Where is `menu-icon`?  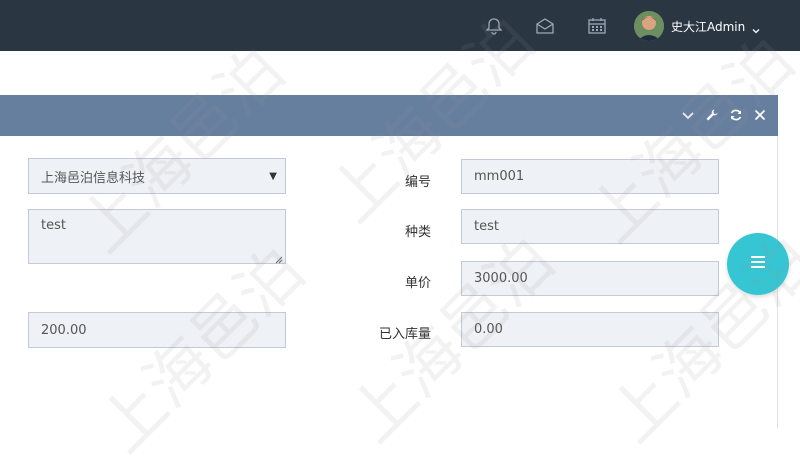
menu-icon is located at coordinates (758, 264).